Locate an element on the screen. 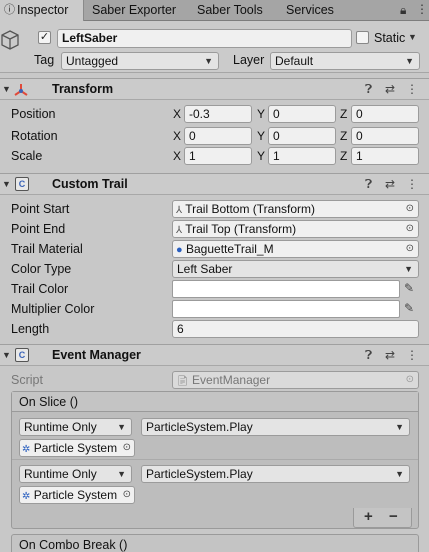 The image size is (429, 552). tab-inspector: ⓘ Inspector is located at coordinates (42, 10).